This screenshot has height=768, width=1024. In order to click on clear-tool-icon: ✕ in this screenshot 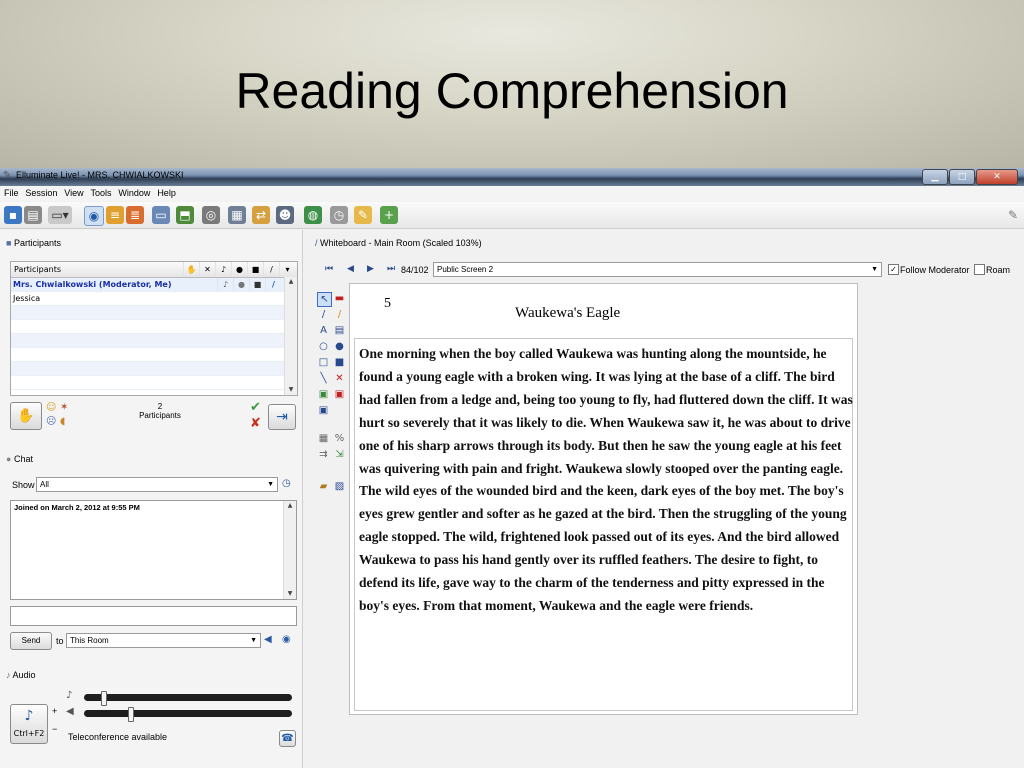, I will do `click(339, 378)`.